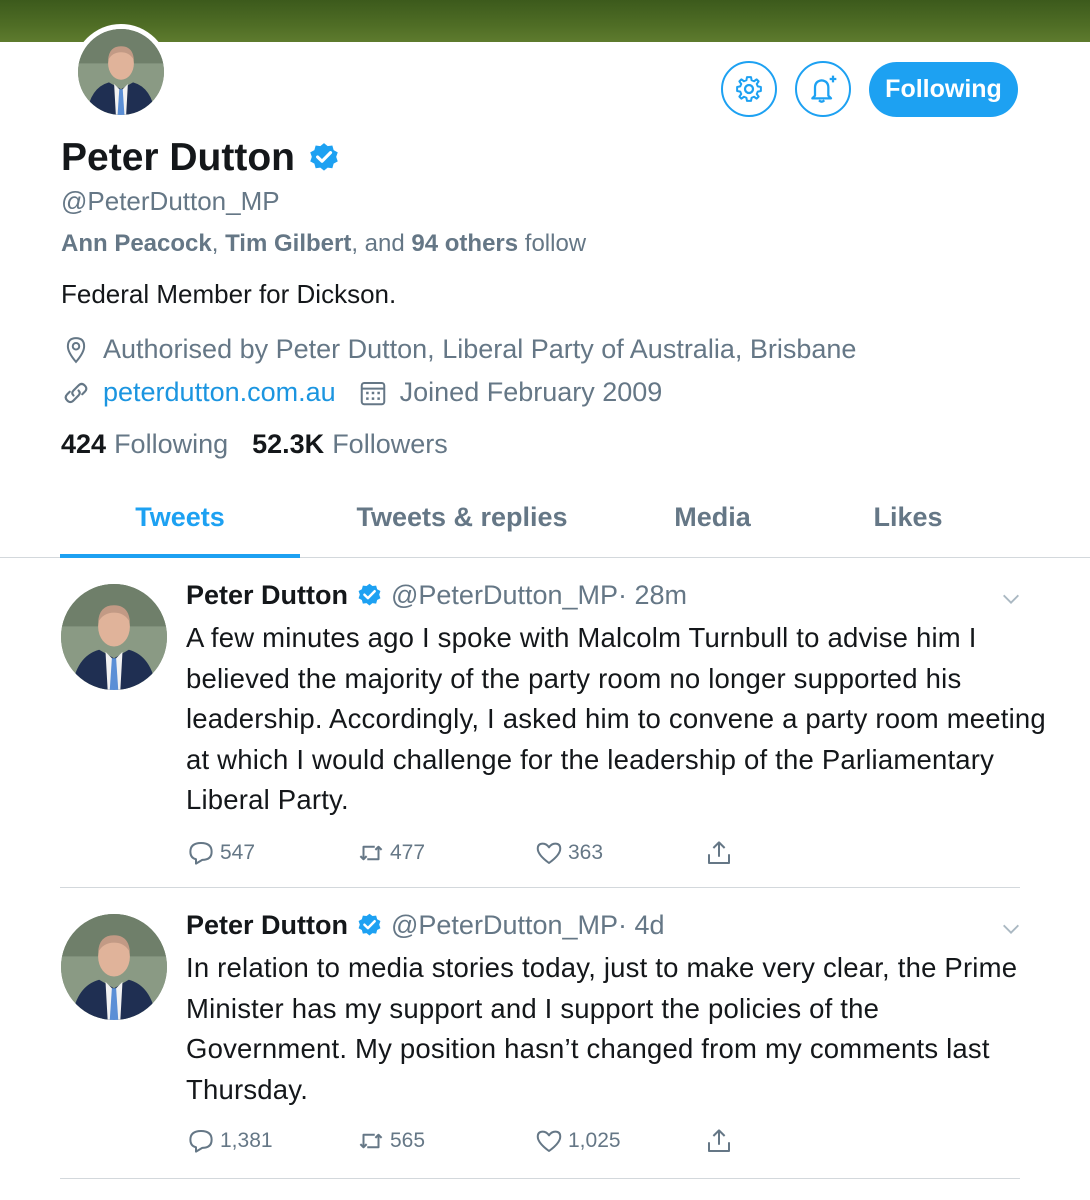 This screenshot has height=1200, width=1090. I want to click on tweet-header: Peter Dutton @PeterDutton_MP · 4d, so click(425, 925).